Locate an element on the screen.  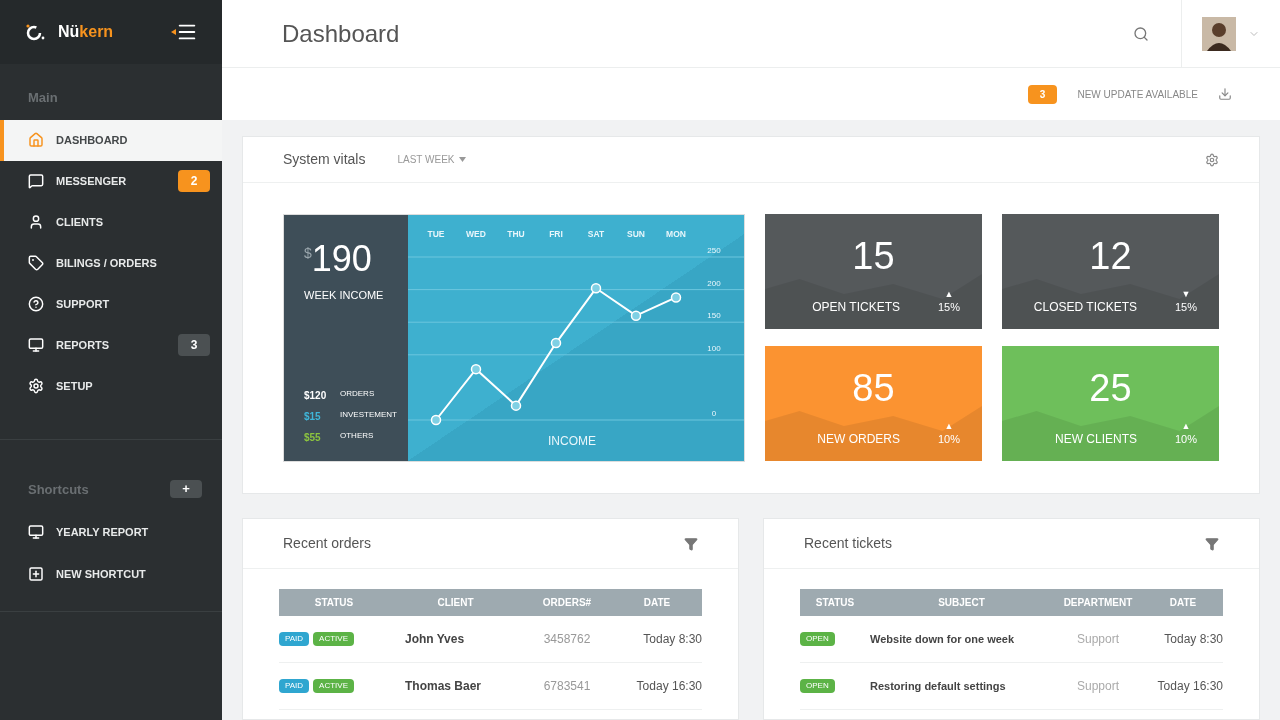
home-icon is located at coordinates (36, 140).